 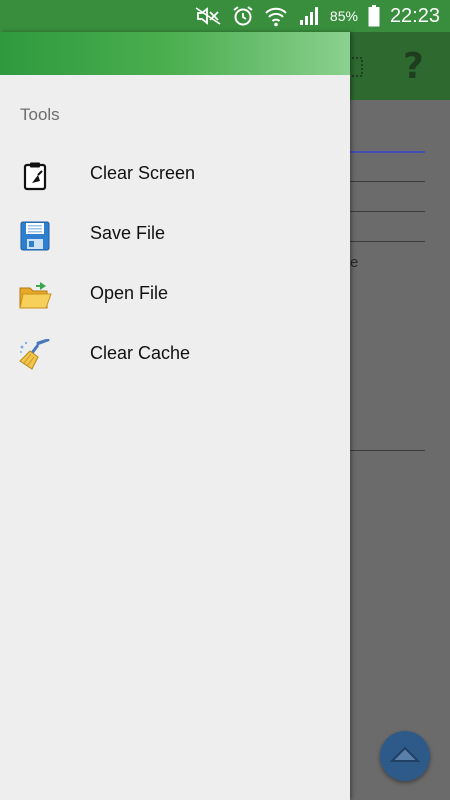 What do you see at coordinates (413, 66) in the screenshot?
I see `help-icon: ?` at bounding box center [413, 66].